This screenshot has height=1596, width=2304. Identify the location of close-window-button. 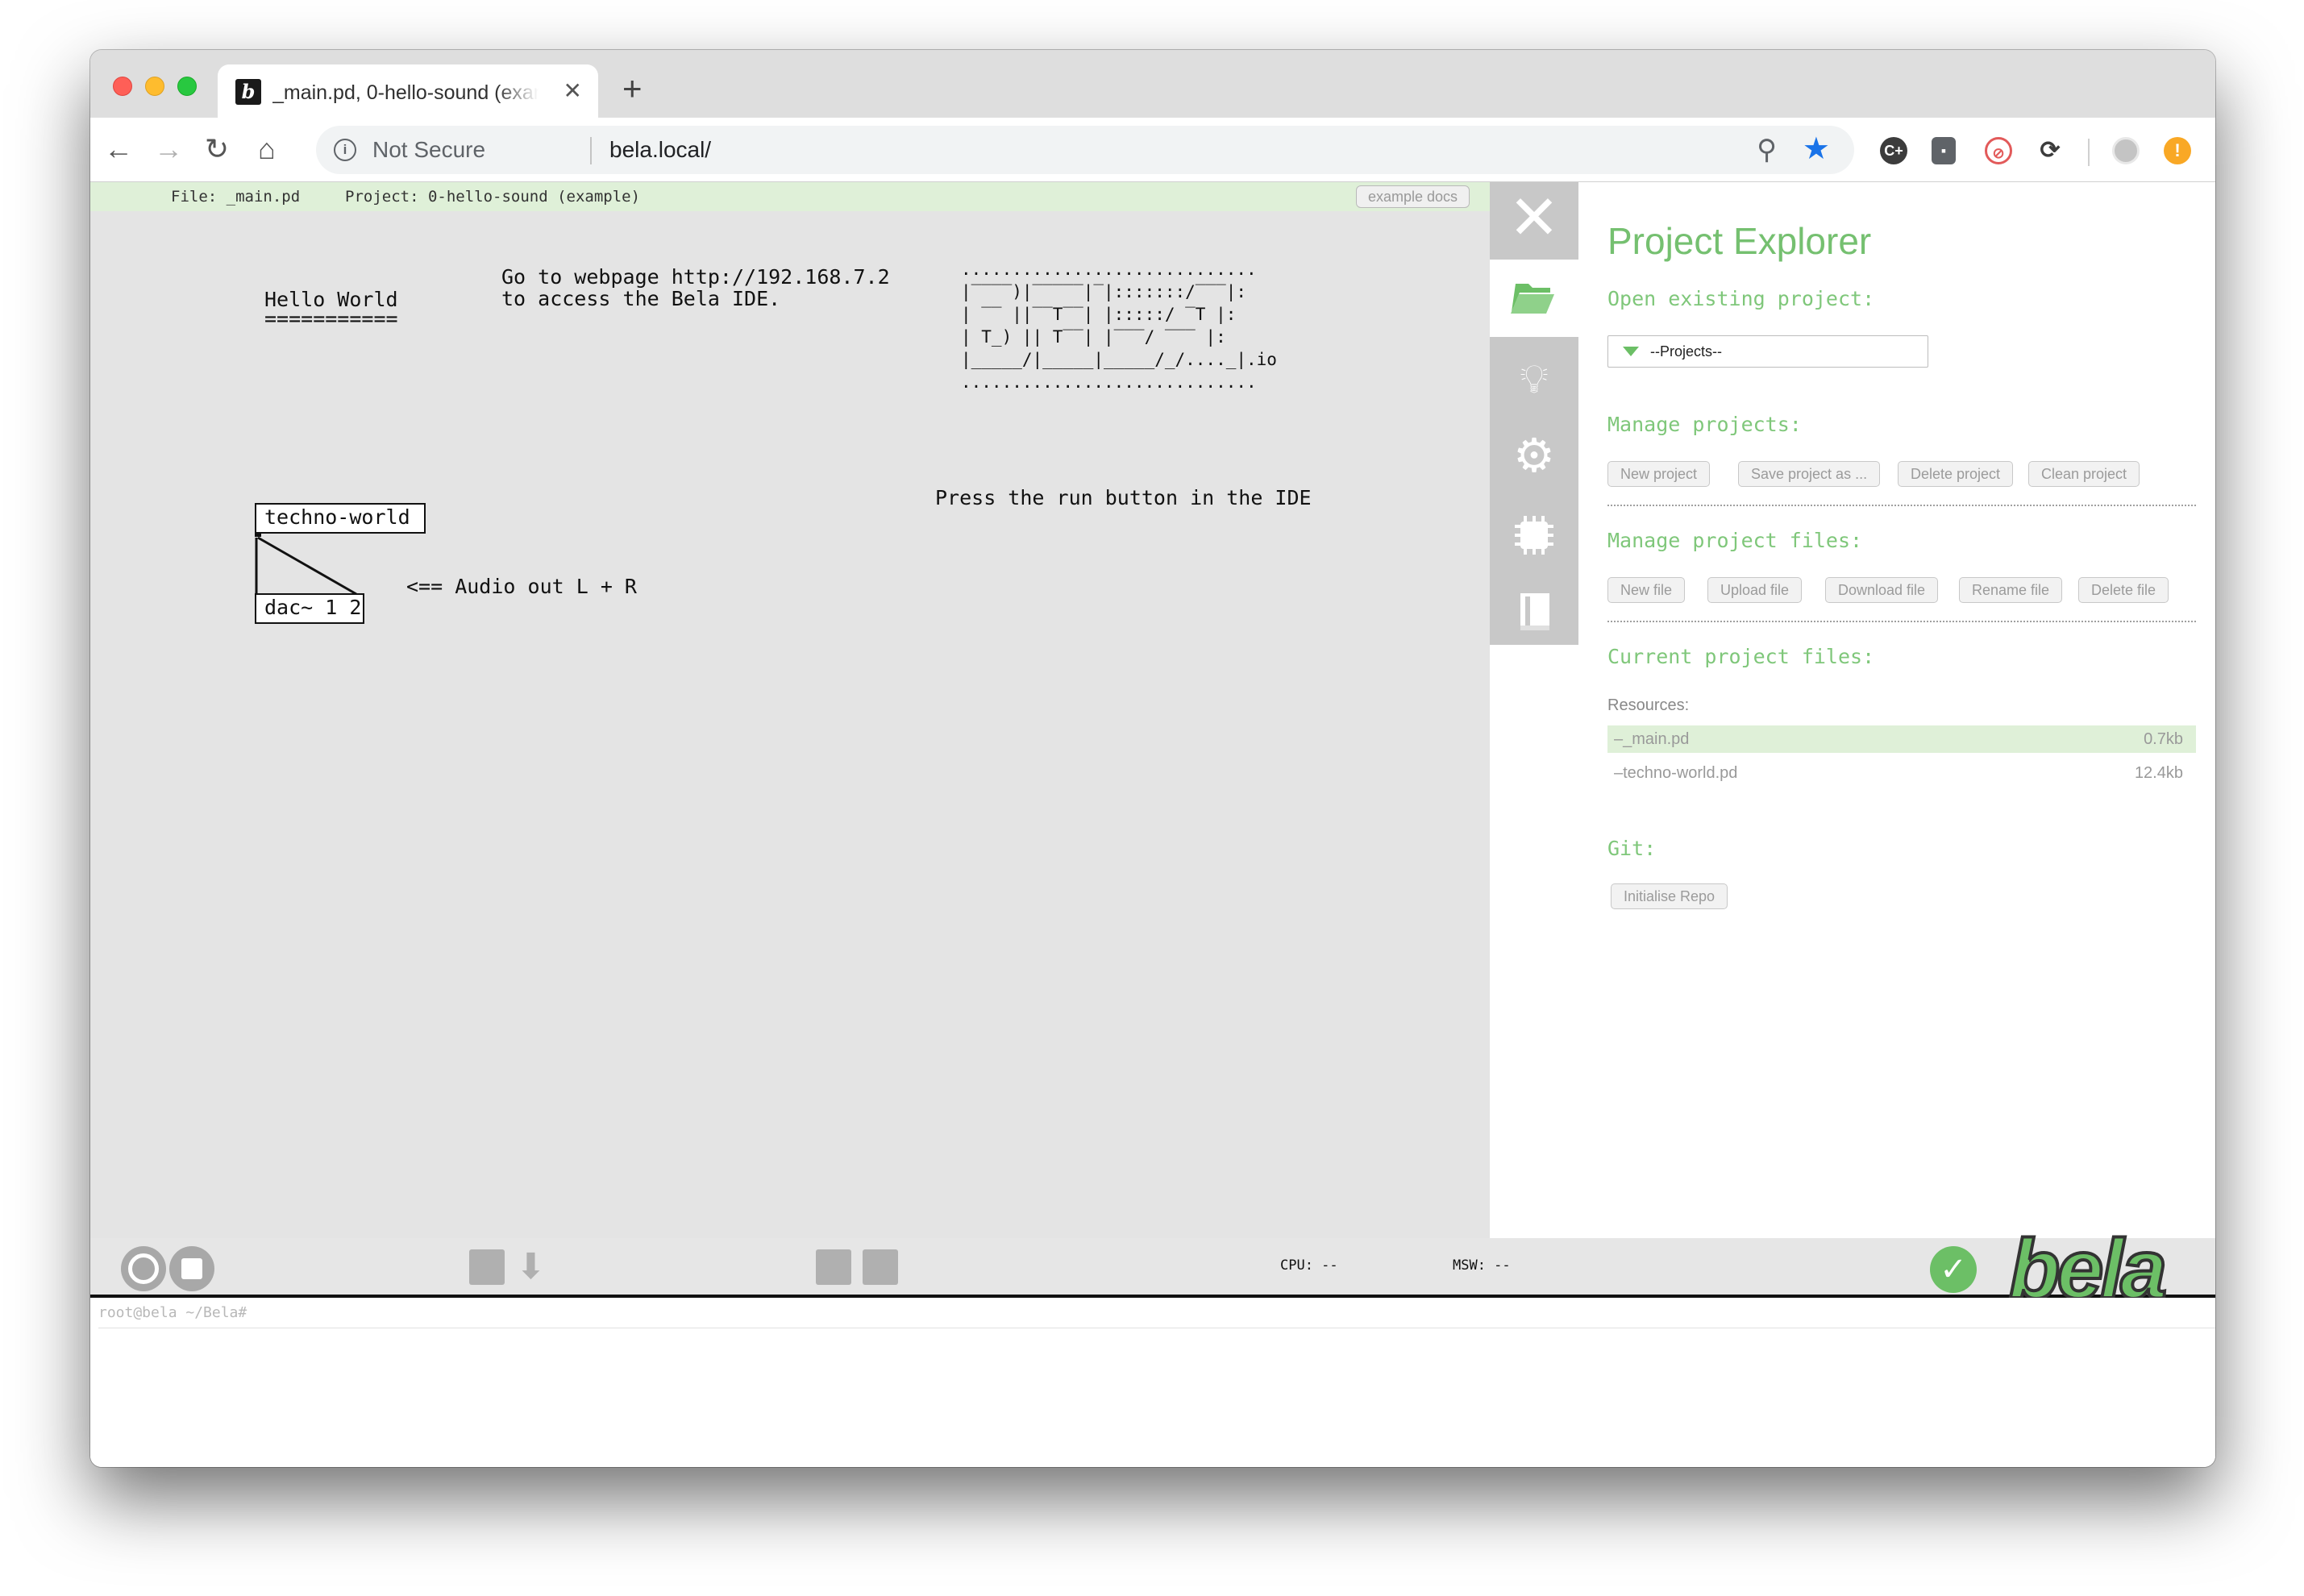
(122, 86).